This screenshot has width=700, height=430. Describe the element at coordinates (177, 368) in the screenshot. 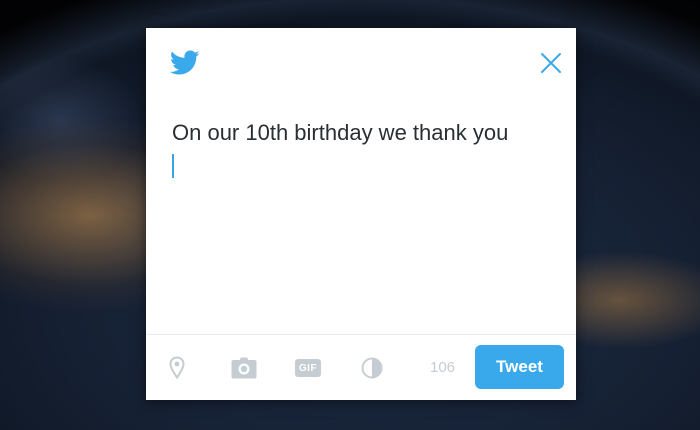

I see `location-pin-icon` at that location.